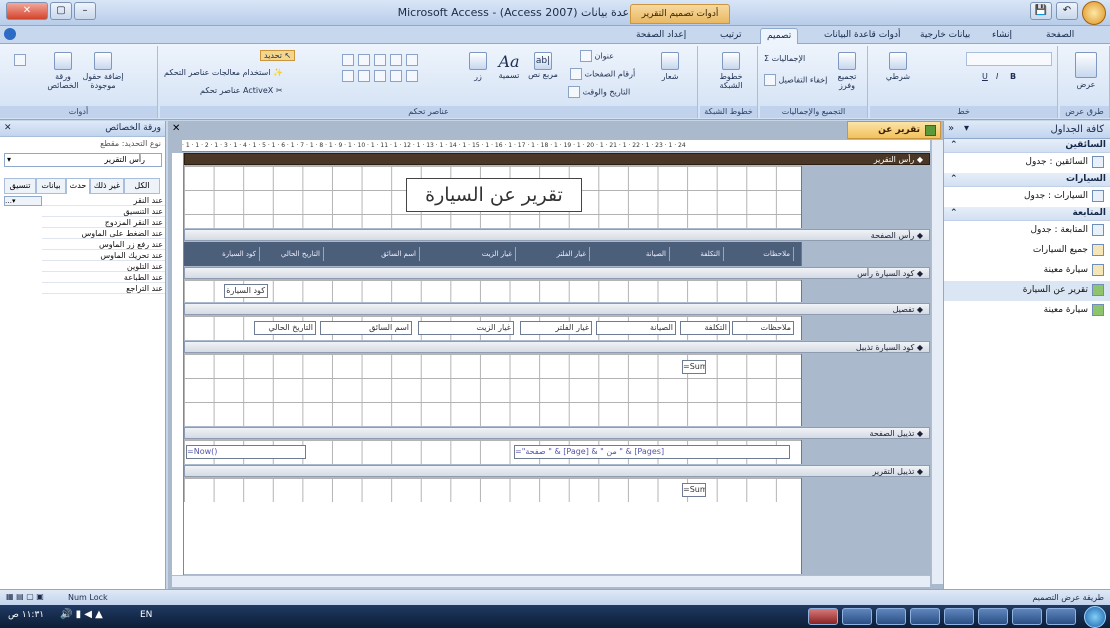 The width and height of the screenshot is (1110, 628). I want to click on vertical-scrollbar, so click(937, 362).